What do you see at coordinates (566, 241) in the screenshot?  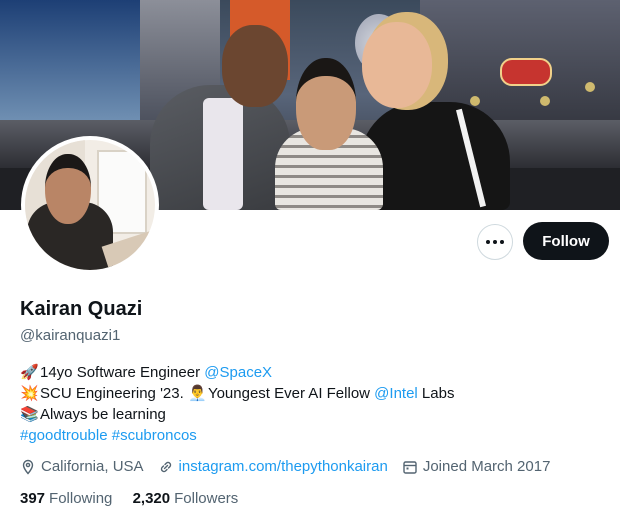 I see `follow-button: Follow` at bounding box center [566, 241].